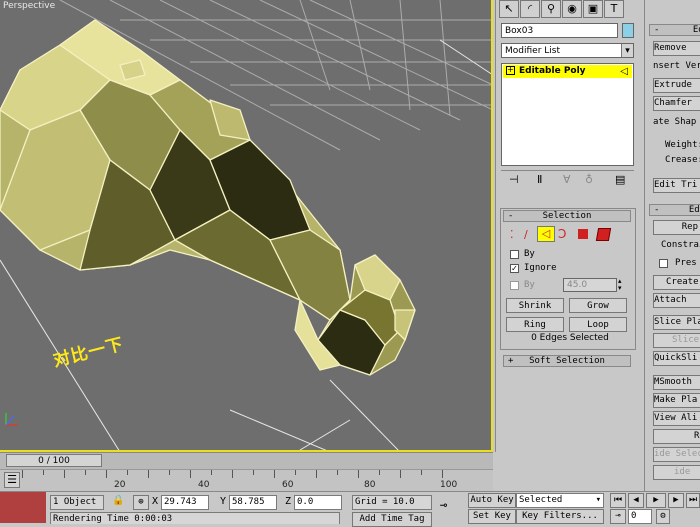 Image resolution: width=700 pixels, height=527 pixels. Describe the element at coordinates (676, 382) in the screenshot. I see `msmooth-button: MSmooth` at that location.